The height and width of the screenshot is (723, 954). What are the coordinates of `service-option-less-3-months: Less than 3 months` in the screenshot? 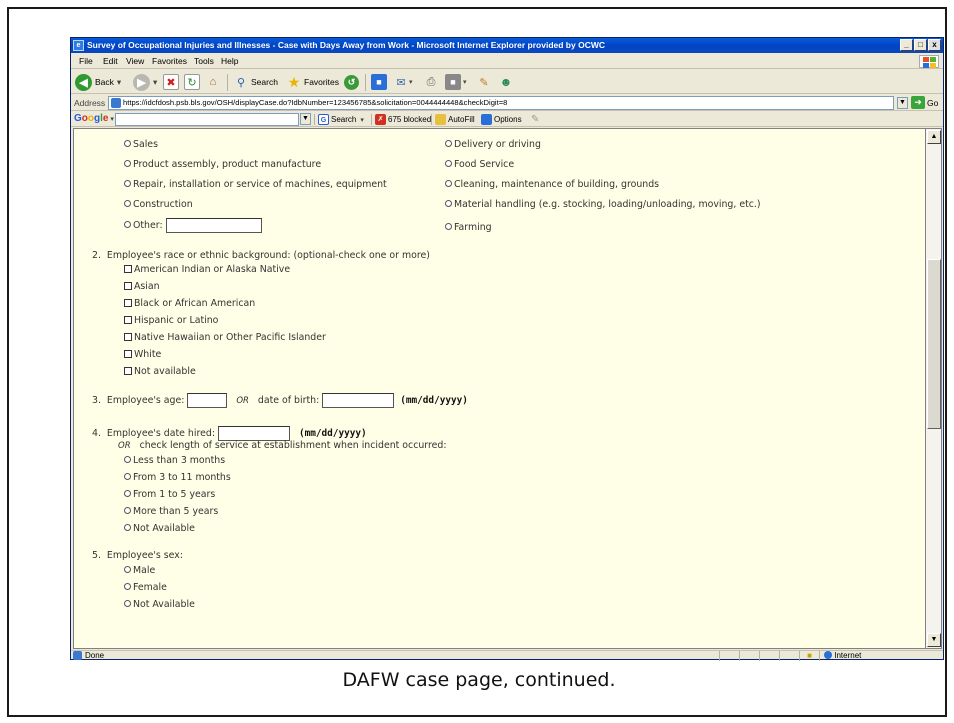 It's located at (174, 460).